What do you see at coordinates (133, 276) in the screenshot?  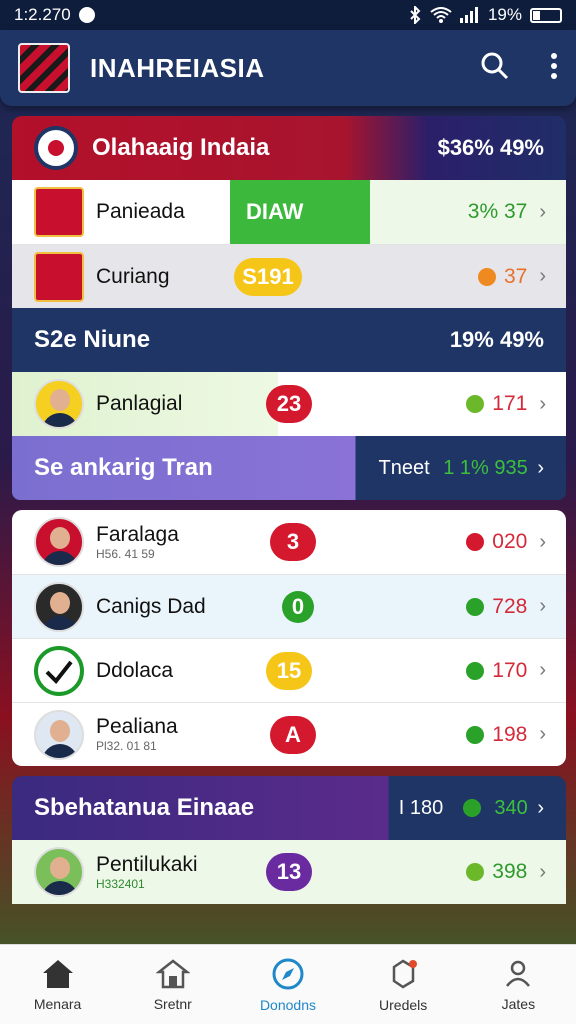 I see `item-name: Curiang` at bounding box center [133, 276].